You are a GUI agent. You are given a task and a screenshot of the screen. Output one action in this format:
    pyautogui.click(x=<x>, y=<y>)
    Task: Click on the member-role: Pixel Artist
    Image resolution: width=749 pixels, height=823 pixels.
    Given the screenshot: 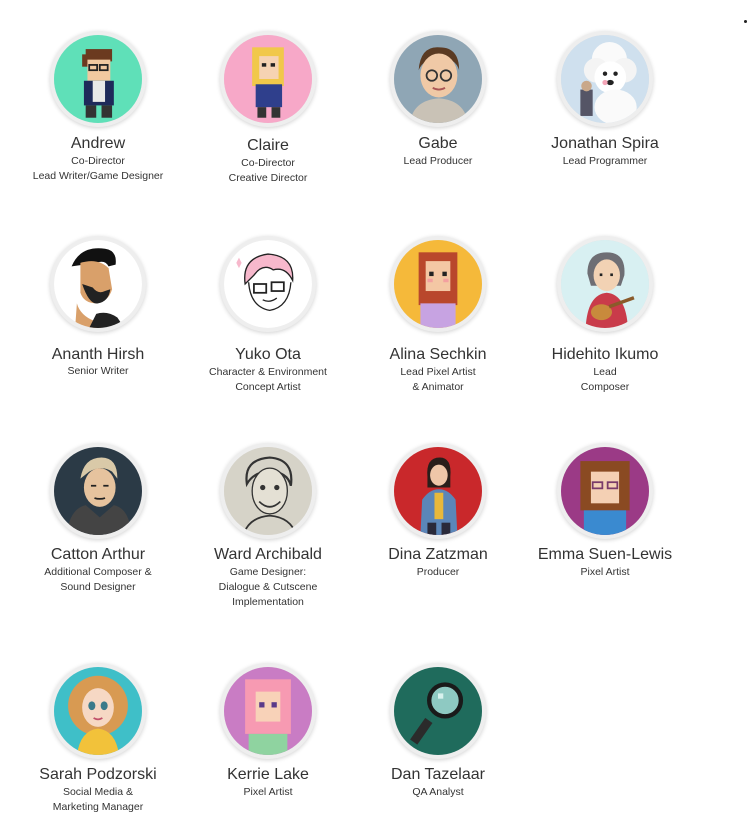 What is the action you would take?
    pyautogui.click(x=605, y=572)
    